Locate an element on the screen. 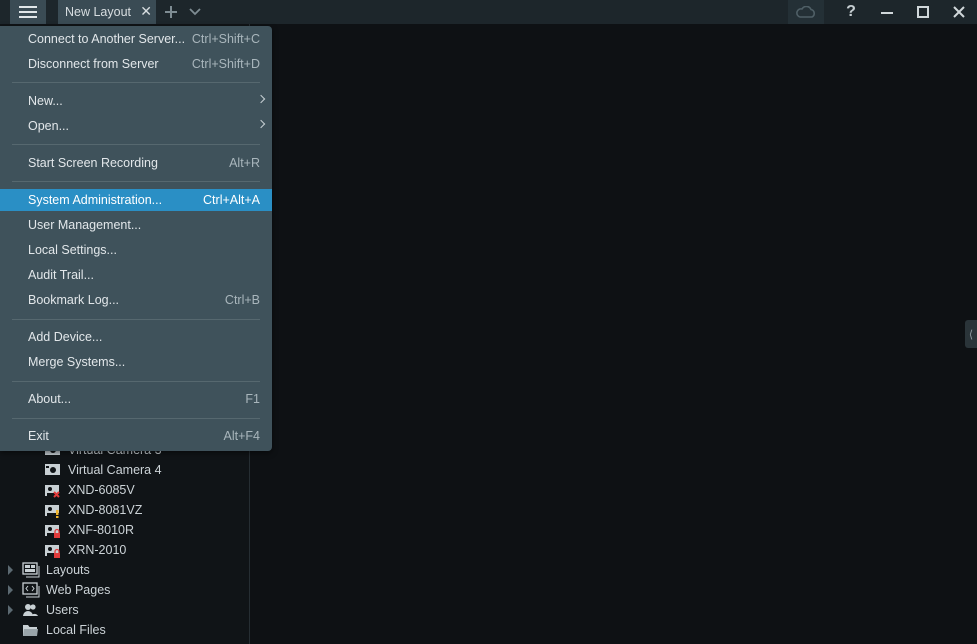  tree-item-label: XRN-2010 is located at coordinates (97, 550).